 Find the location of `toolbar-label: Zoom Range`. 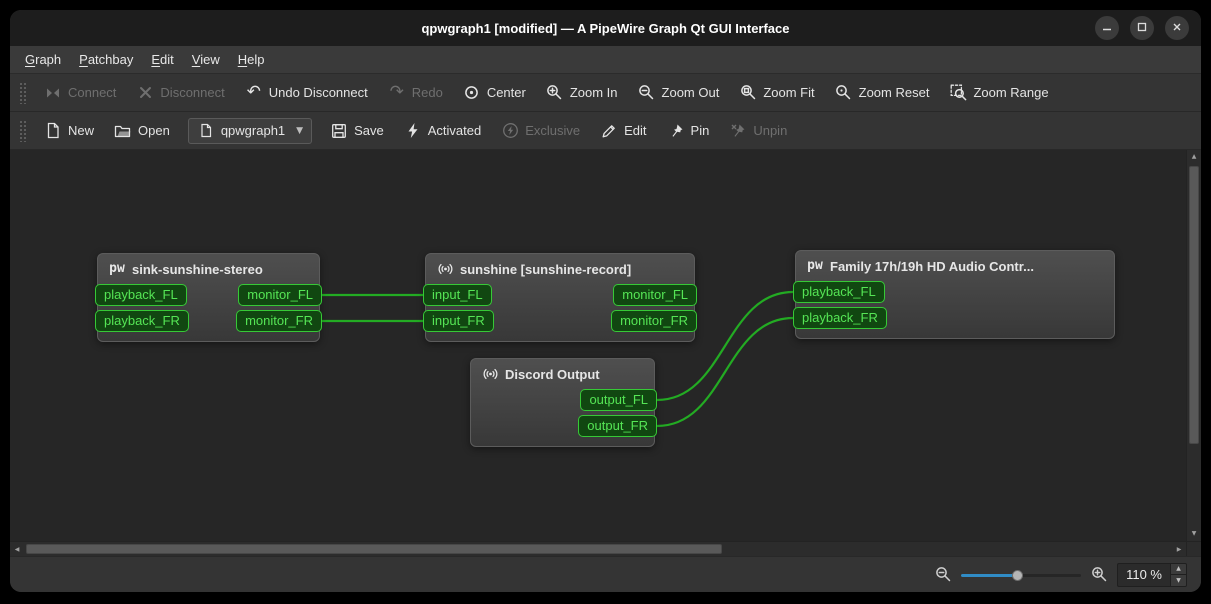

toolbar-label: Zoom Range is located at coordinates (1011, 92).